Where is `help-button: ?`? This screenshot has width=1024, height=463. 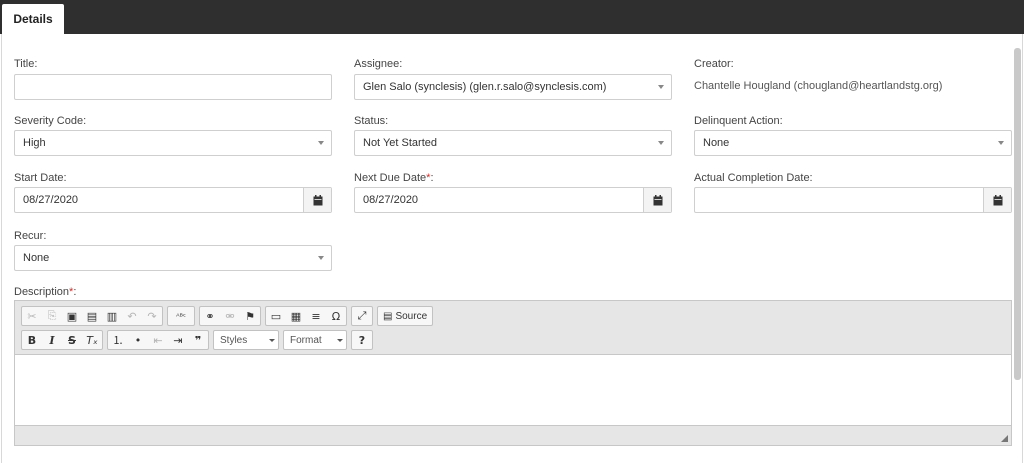
help-button: ? is located at coordinates (362, 340).